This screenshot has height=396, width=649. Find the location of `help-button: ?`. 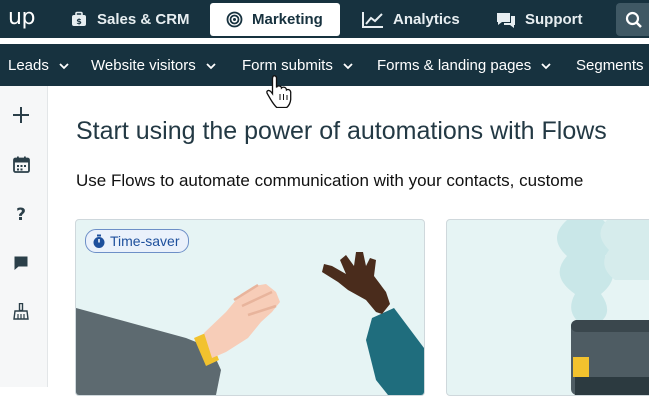

help-button: ? is located at coordinates (21, 214).